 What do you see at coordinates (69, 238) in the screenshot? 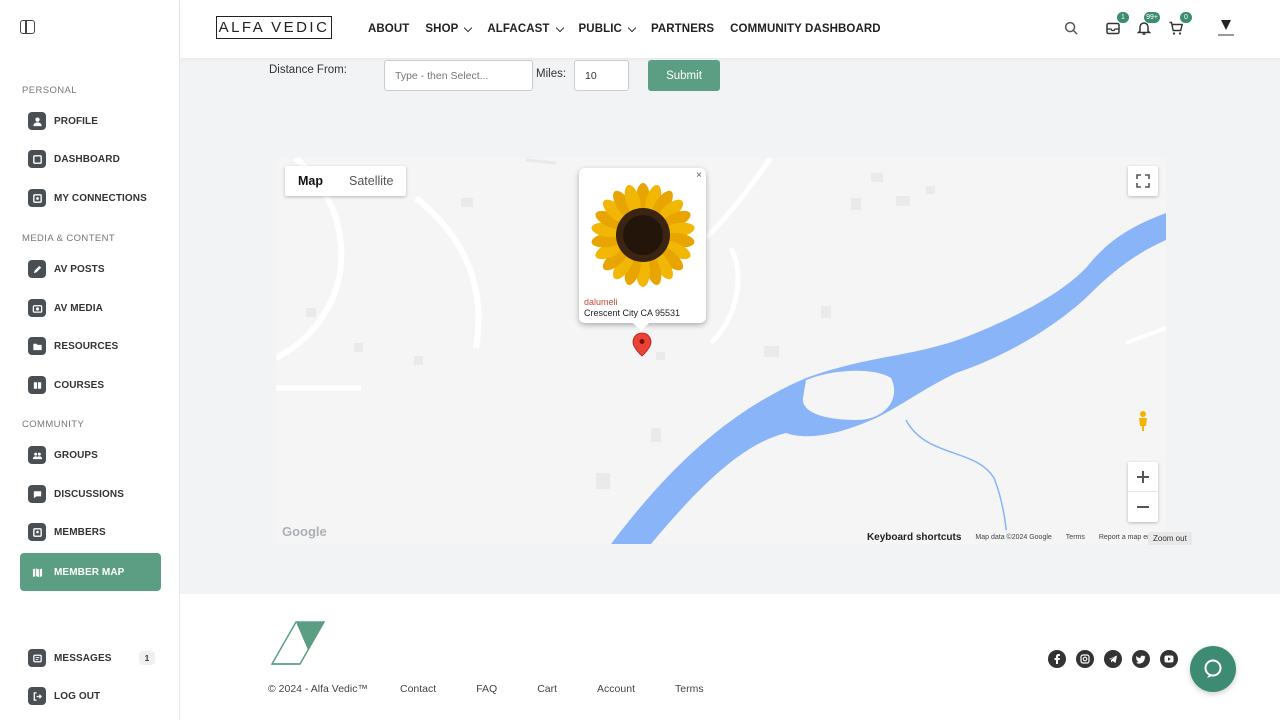
I see `sidebar-section-media: MEDIA & CONTENT` at bounding box center [69, 238].